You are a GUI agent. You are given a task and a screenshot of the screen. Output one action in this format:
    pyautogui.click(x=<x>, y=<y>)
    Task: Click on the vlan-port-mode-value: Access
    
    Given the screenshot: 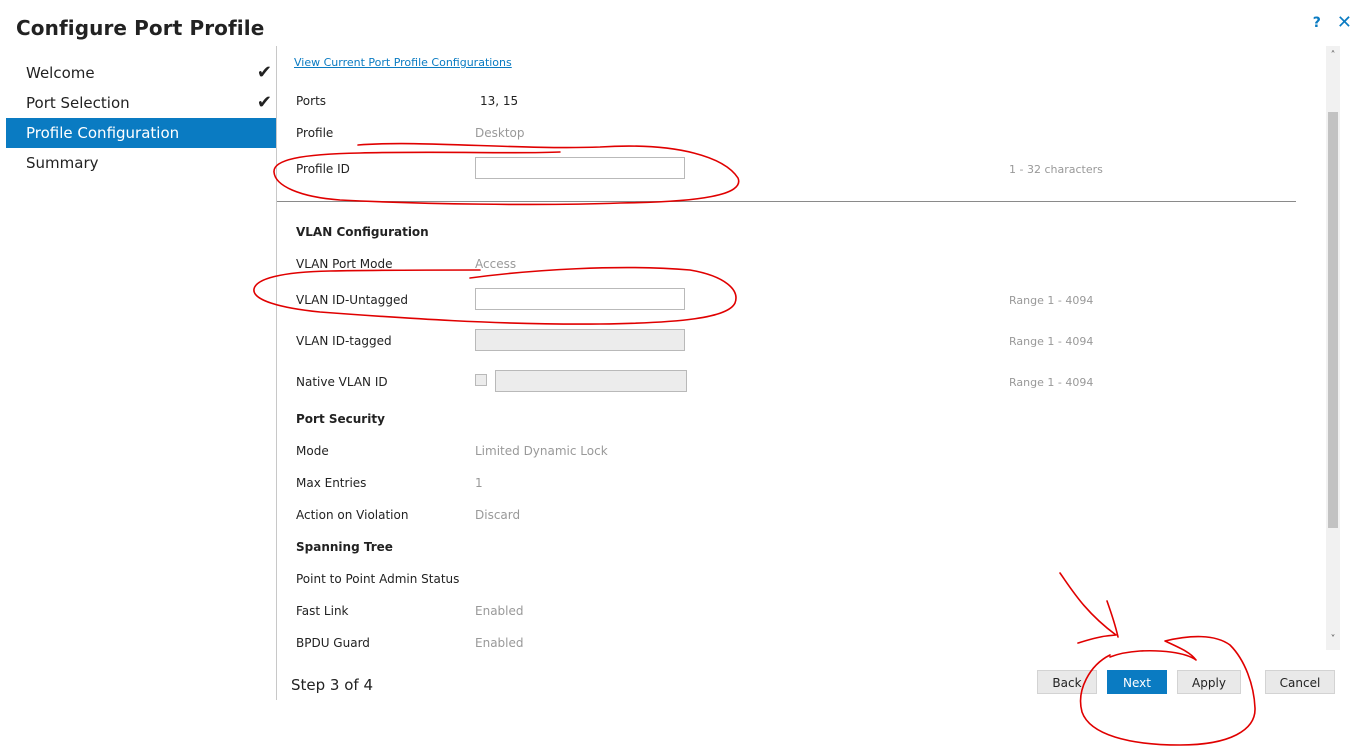 What is the action you would take?
    pyautogui.click(x=496, y=264)
    